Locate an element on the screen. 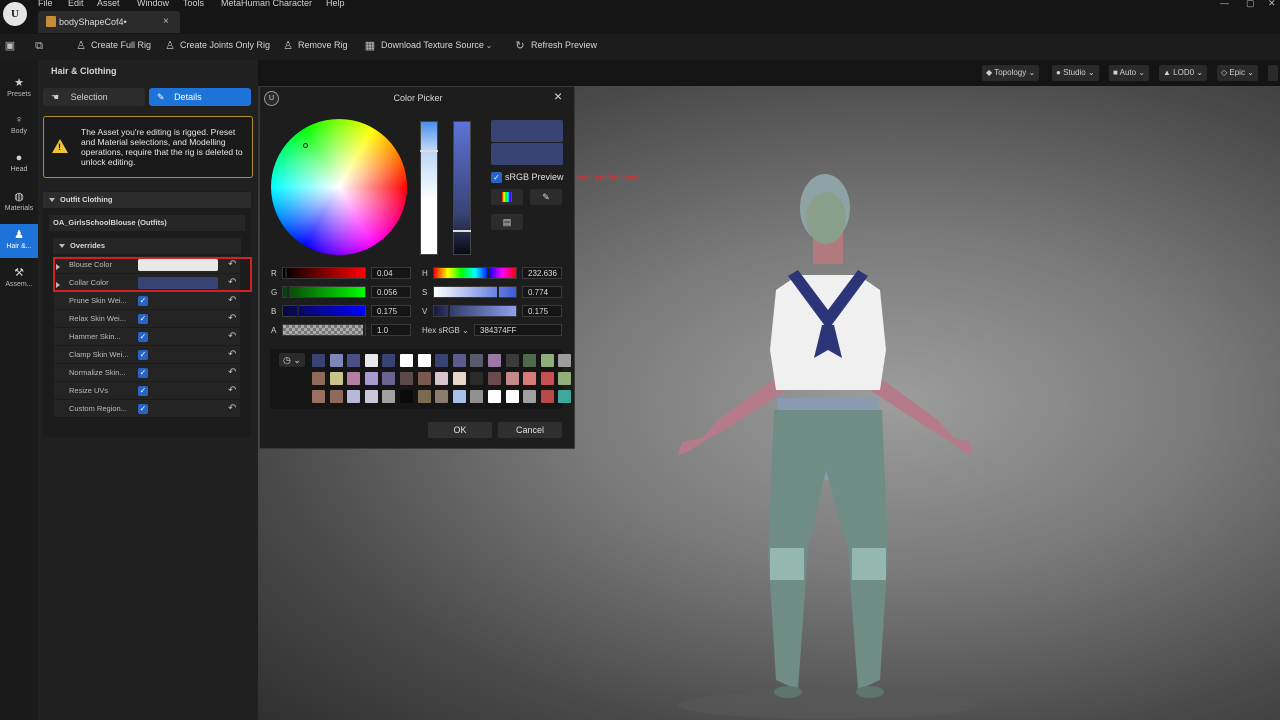  nav-body: ♀ Body is located at coordinates (19, 127).